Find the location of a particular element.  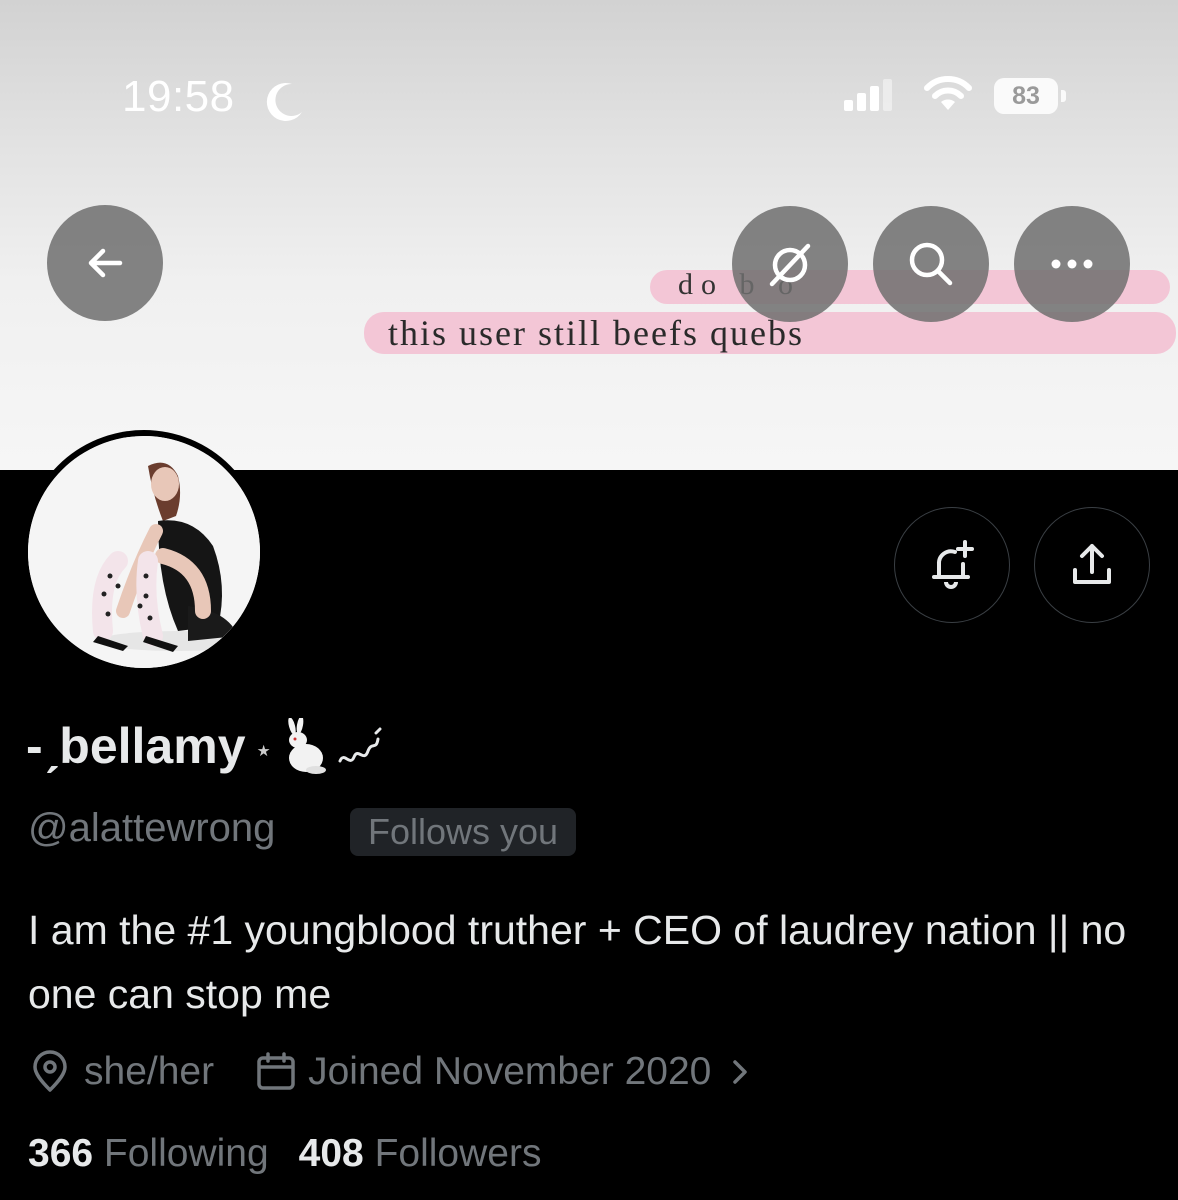

more-button is located at coordinates (1072, 264).